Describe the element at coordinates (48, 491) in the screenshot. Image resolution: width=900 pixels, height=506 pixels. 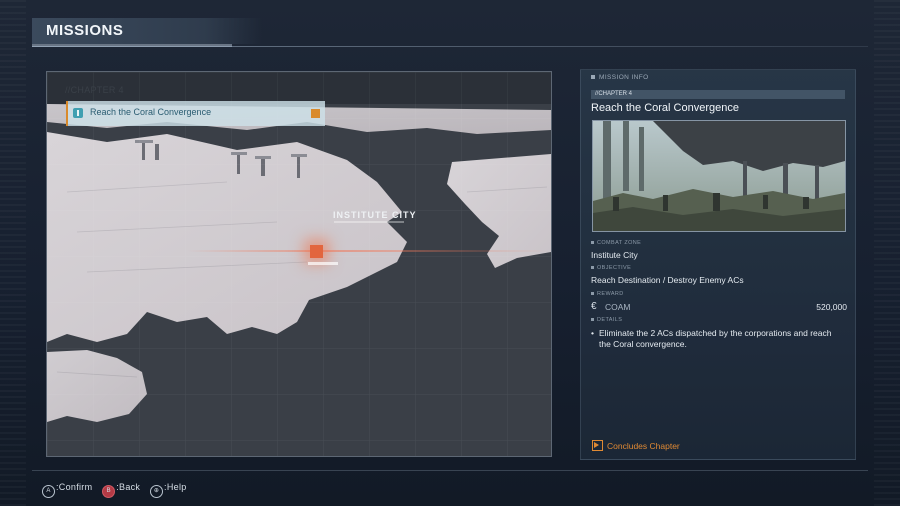
I see `a-button-icon: A` at that location.